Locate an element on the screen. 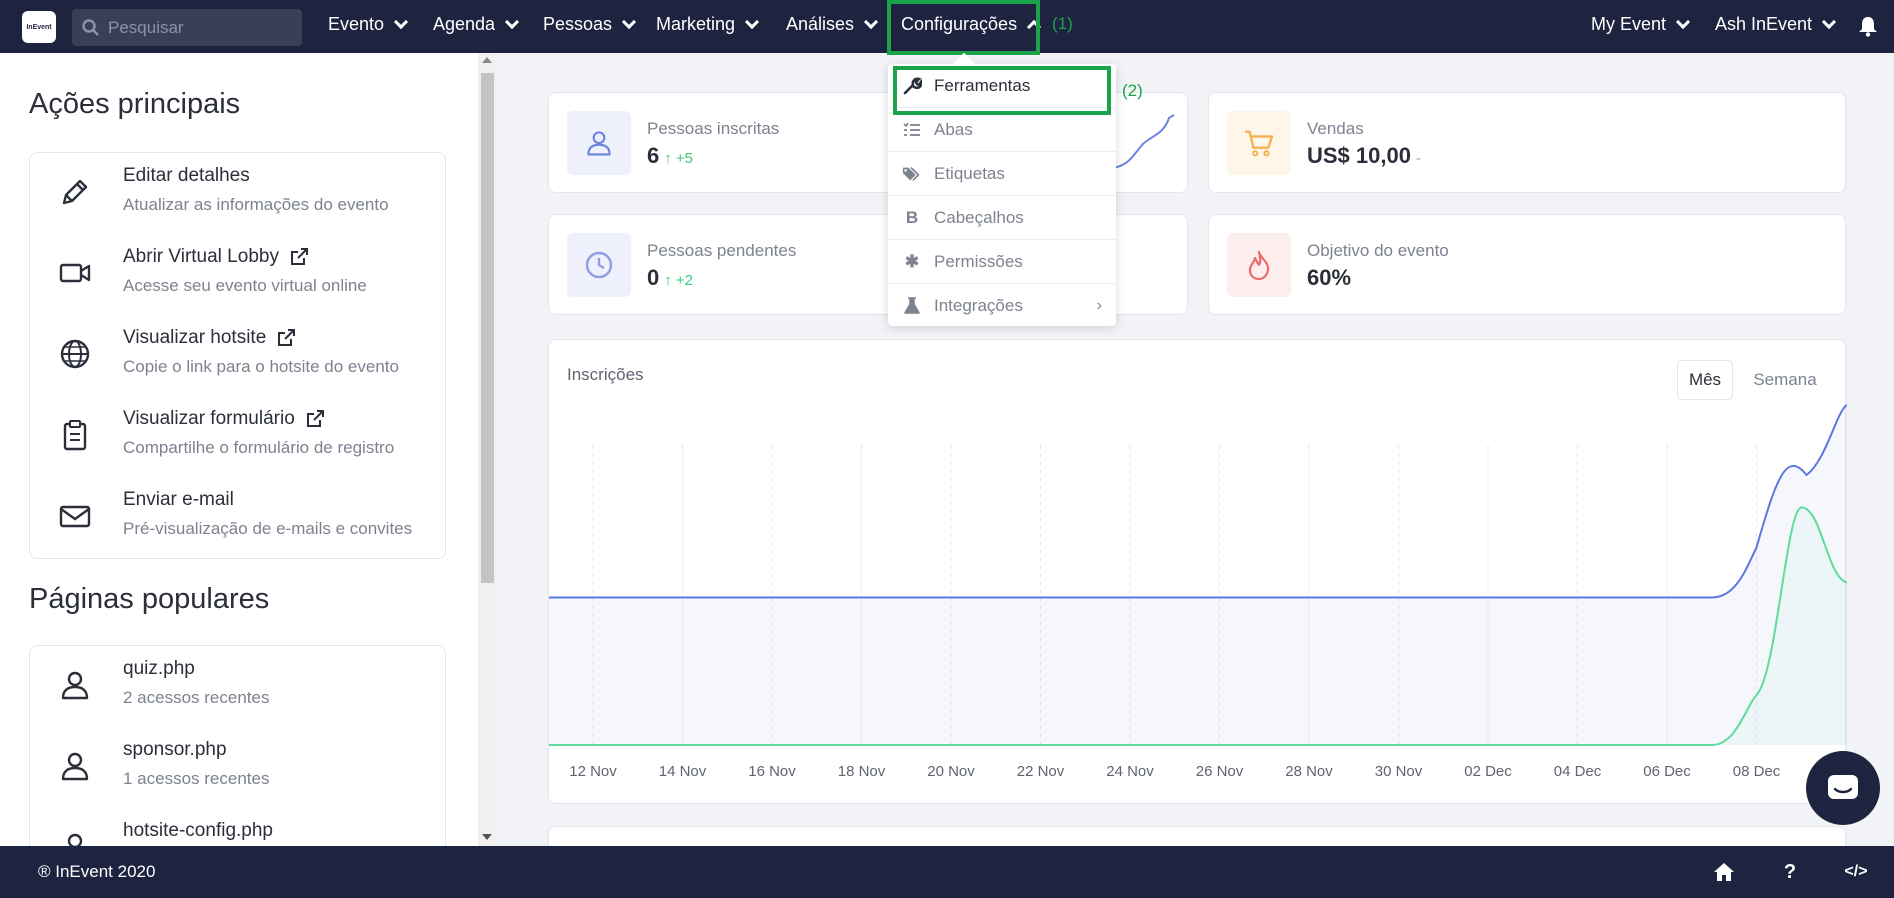  menu-item-permissoes: ✱ Permissões is located at coordinates (1002, 262).